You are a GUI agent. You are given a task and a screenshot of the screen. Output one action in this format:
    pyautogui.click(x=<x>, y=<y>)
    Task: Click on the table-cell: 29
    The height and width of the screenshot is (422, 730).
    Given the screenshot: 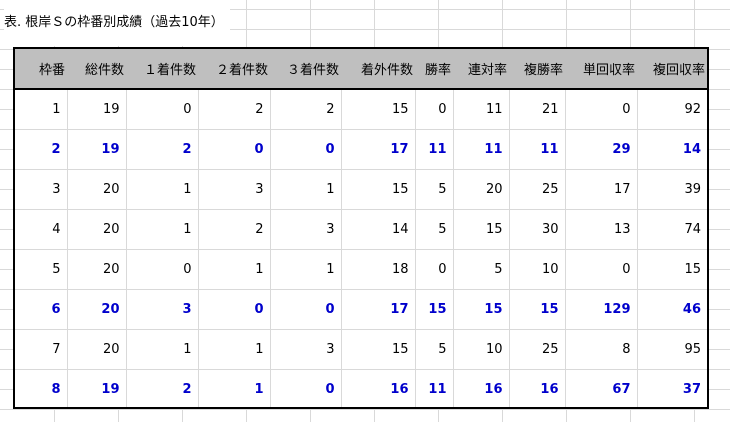 What is the action you would take?
    pyautogui.click(x=601, y=149)
    